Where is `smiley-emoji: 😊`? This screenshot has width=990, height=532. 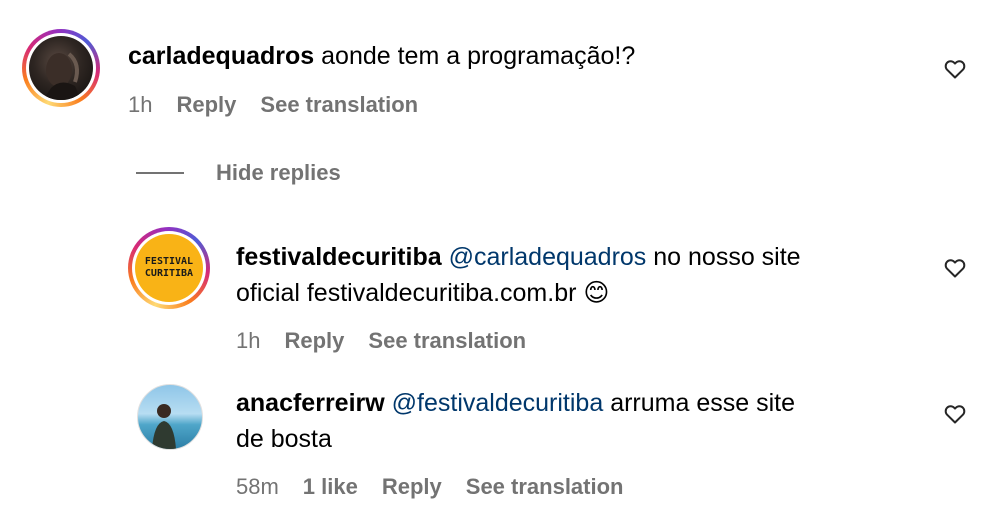 smiley-emoji: 😊 is located at coordinates (596, 293).